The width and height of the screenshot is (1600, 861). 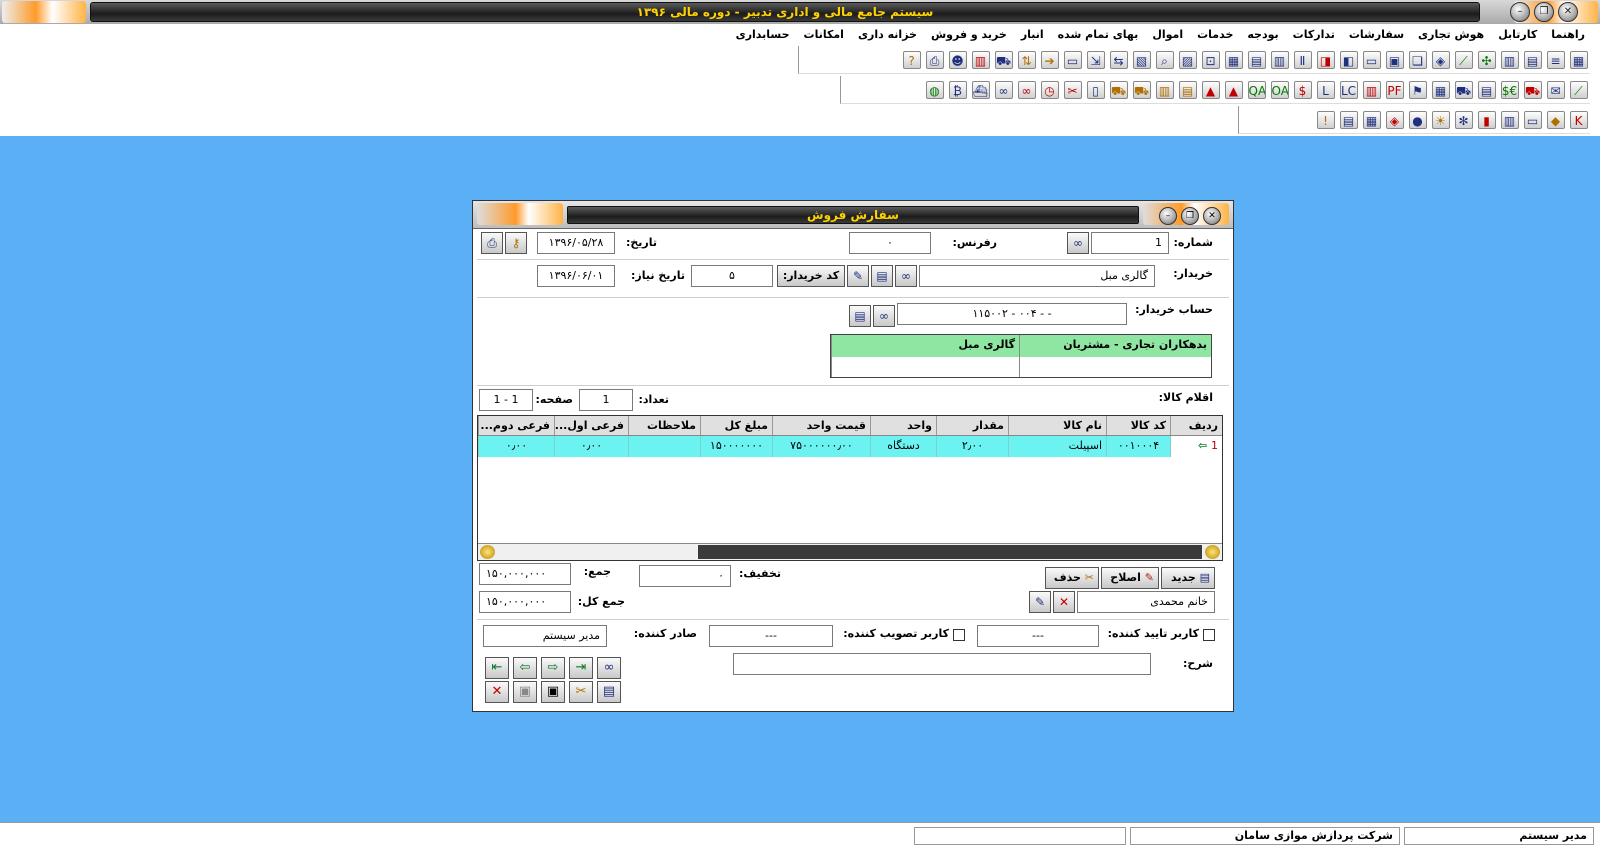 I want to click on account-list-icon: ▤, so click(x=860, y=316).